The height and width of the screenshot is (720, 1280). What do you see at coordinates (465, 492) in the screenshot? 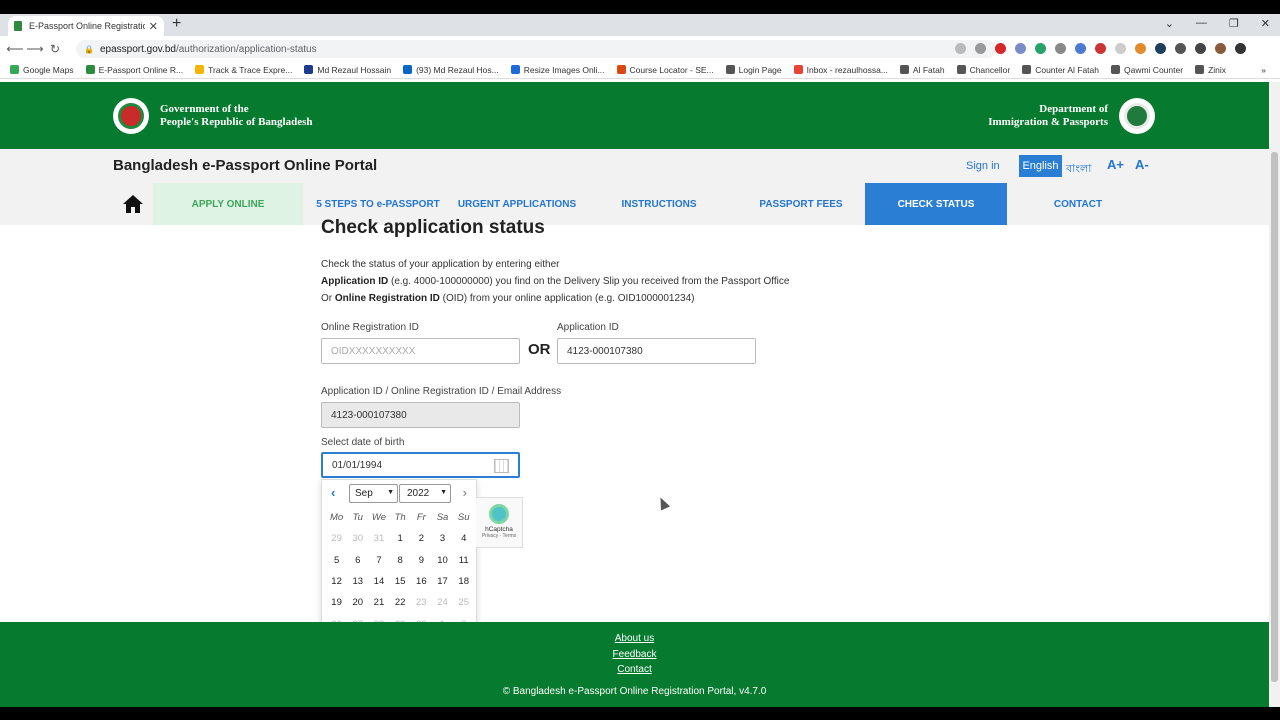
I see `next-month-icon: ›` at bounding box center [465, 492].